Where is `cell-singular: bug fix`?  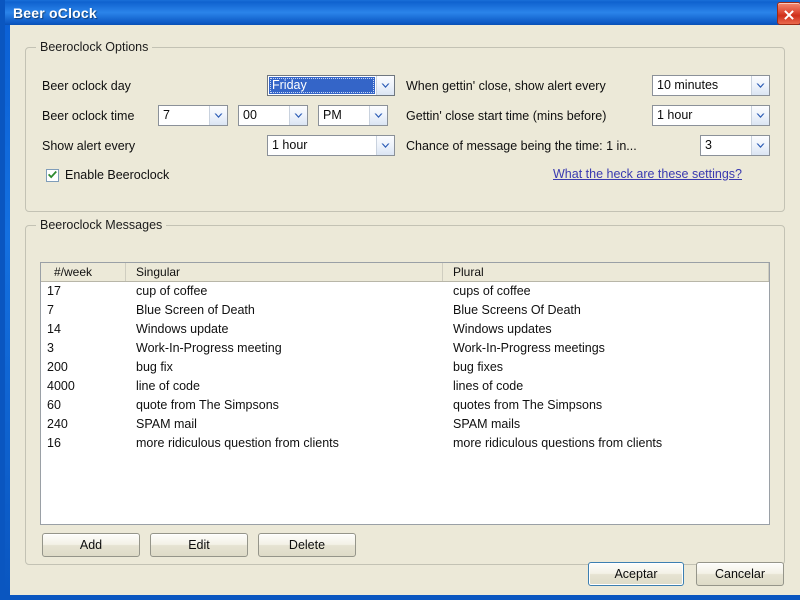
cell-singular: bug fix is located at coordinates (154, 367).